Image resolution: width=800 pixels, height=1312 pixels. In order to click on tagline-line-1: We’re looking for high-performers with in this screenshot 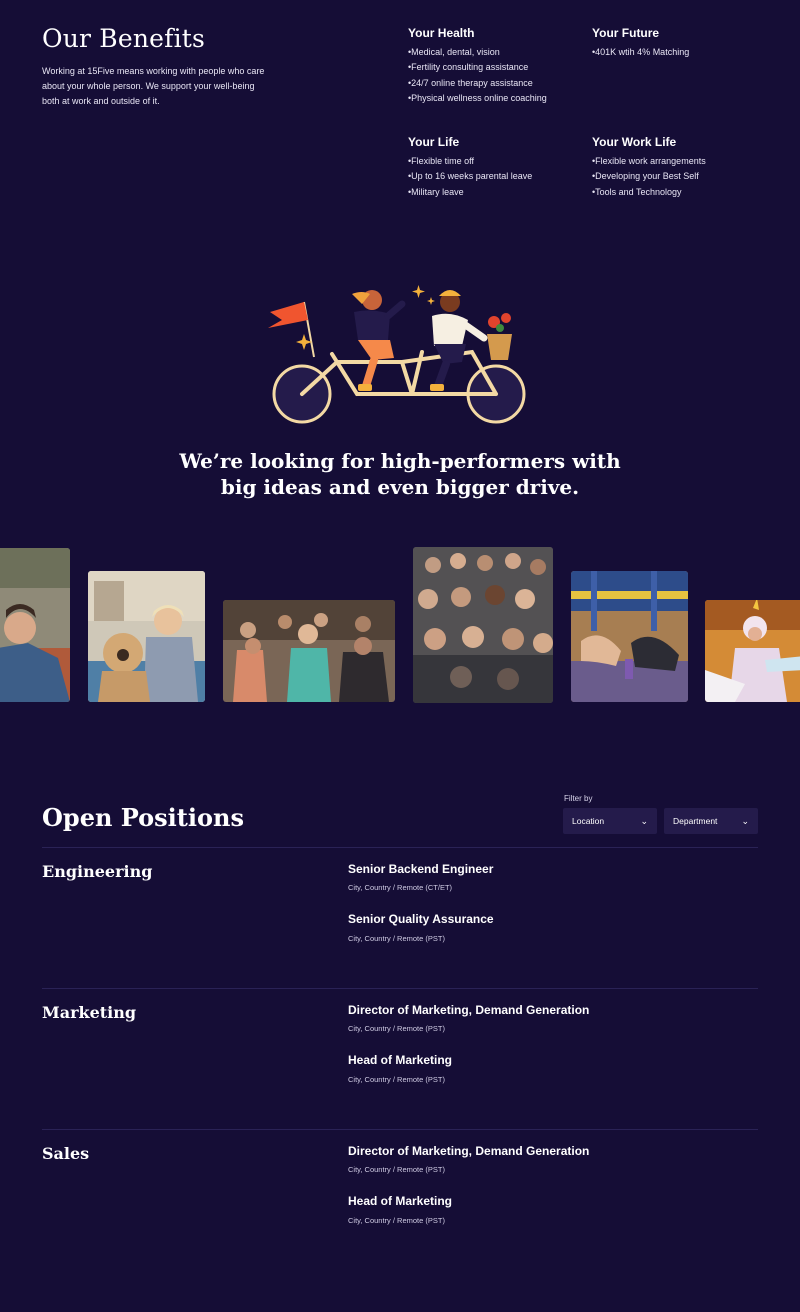, I will do `click(400, 461)`.